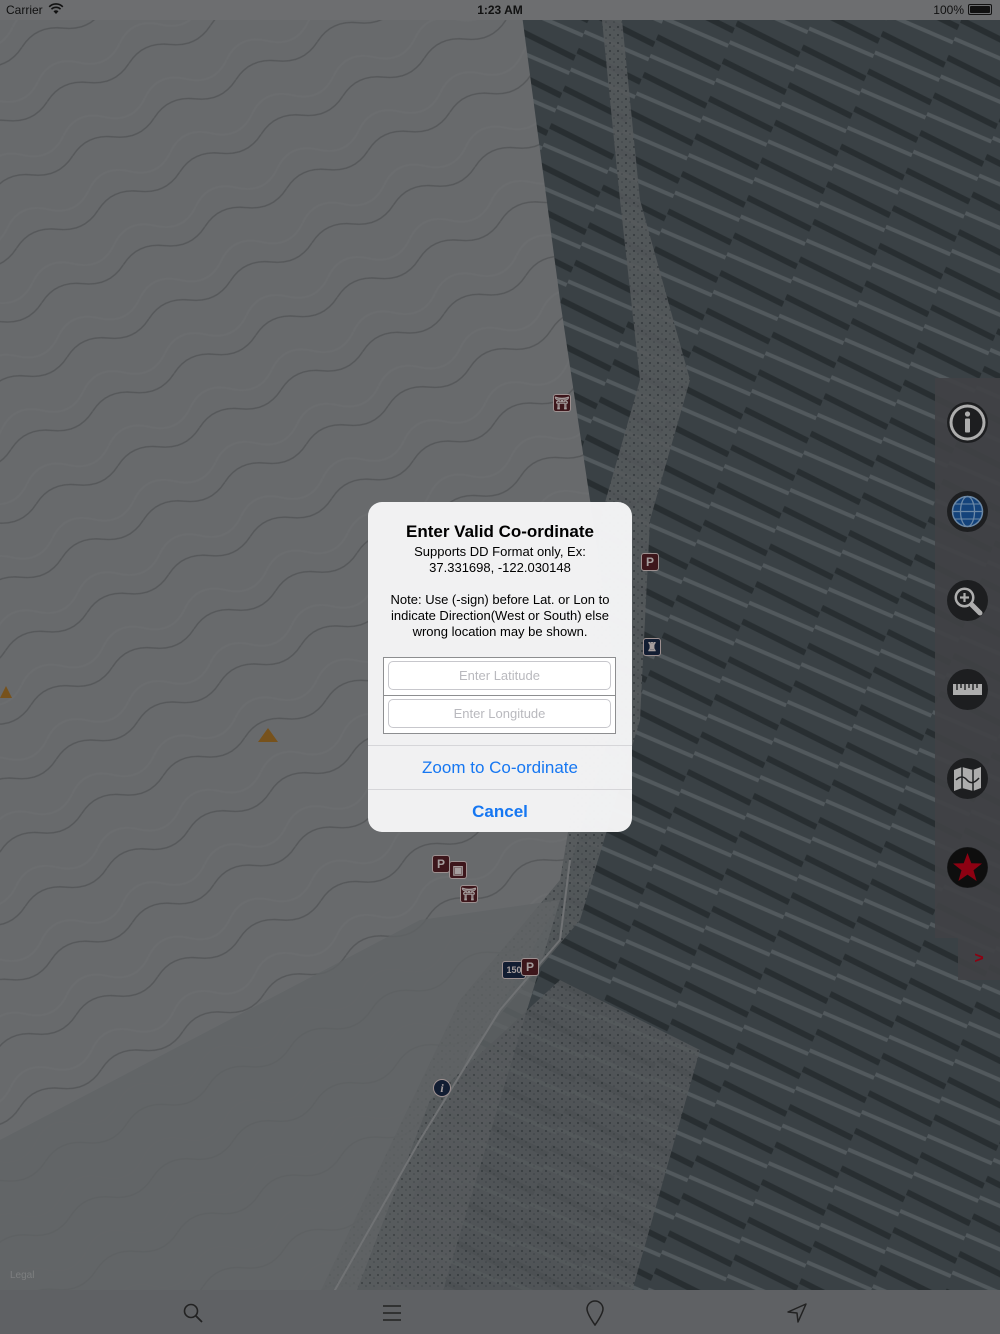 The width and height of the screenshot is (1000, 1334). I want to click on list-icon, so click(392, 1313).